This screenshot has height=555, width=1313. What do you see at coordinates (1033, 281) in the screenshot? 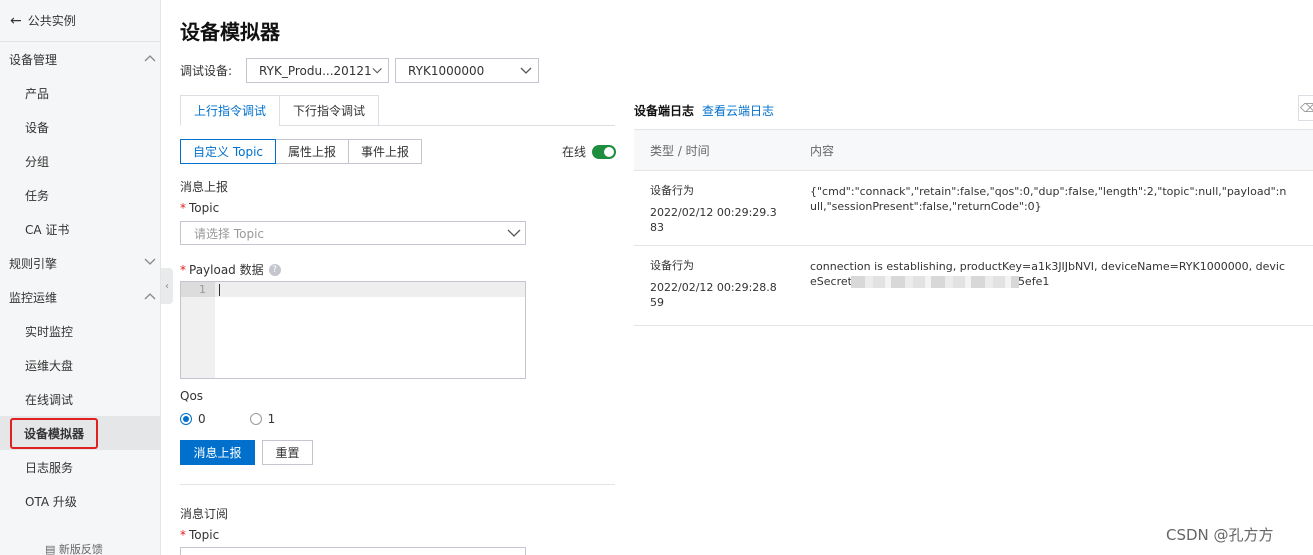
I see `row-content-post: 5efe1` at bounding box center [1033, 281].